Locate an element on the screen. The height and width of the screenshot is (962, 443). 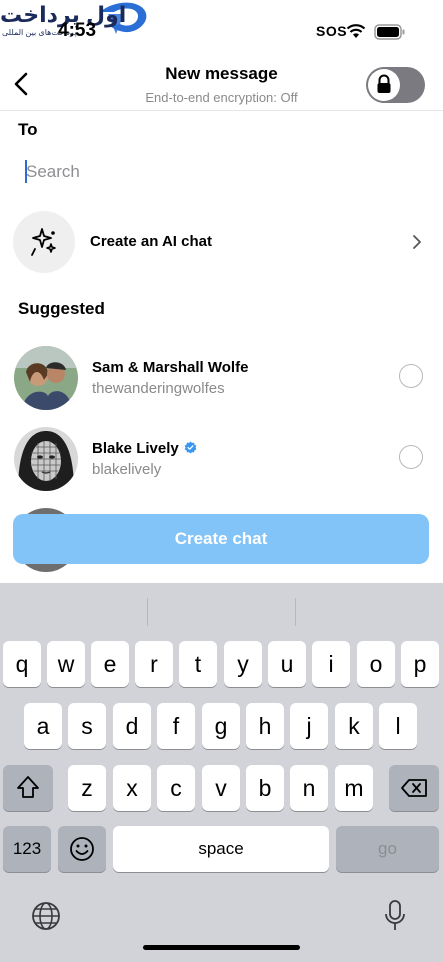
ai-sparkle-icon is located at coordinates (43, 242).